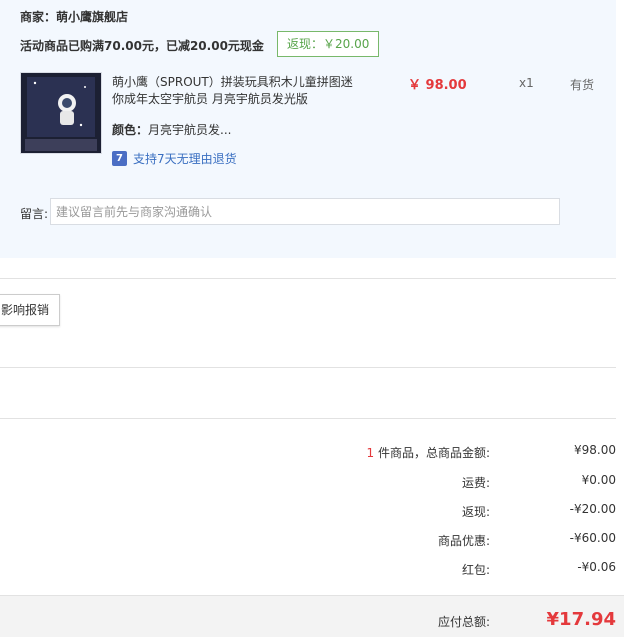 Image resolution: width=624 pixels, height=637 pixels. What do you see at coordinates (30, 310) in the screenshot?
I see `invoice-option-button: 影响报销` at bounding box center [30, 310].